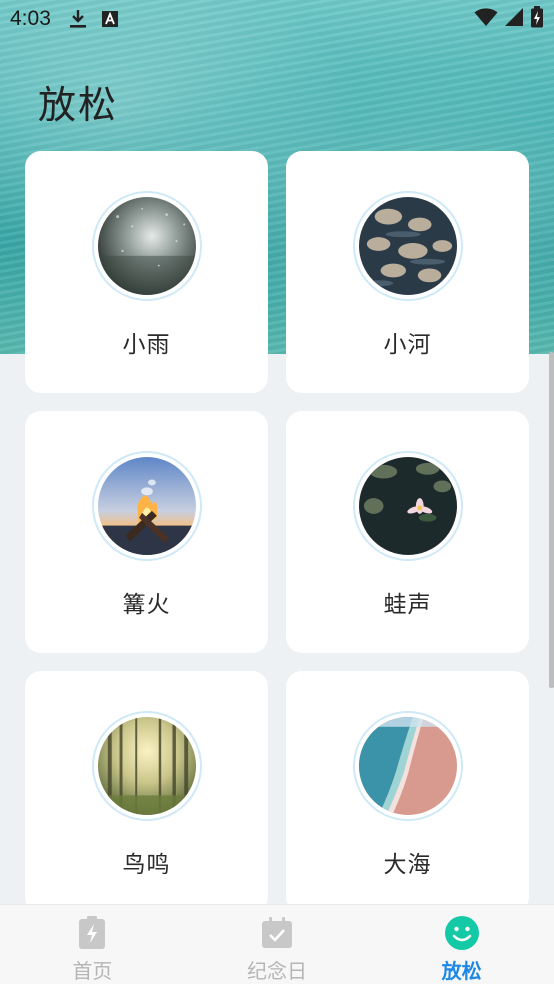 Image resolution: width=554 pixels, height=984 pixels. I want to click on sound-card-frogs: 蛙声, so click(407, 532).